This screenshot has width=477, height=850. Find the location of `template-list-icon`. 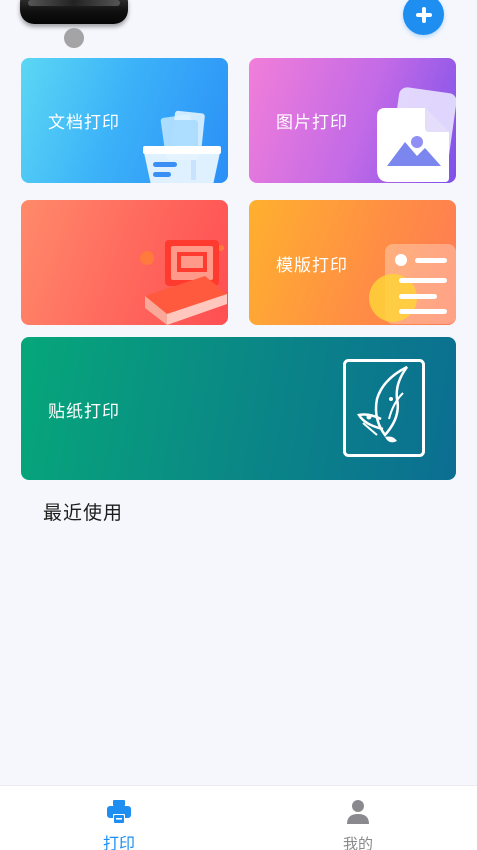

template-list-icon is located at coordinates (412, 284).